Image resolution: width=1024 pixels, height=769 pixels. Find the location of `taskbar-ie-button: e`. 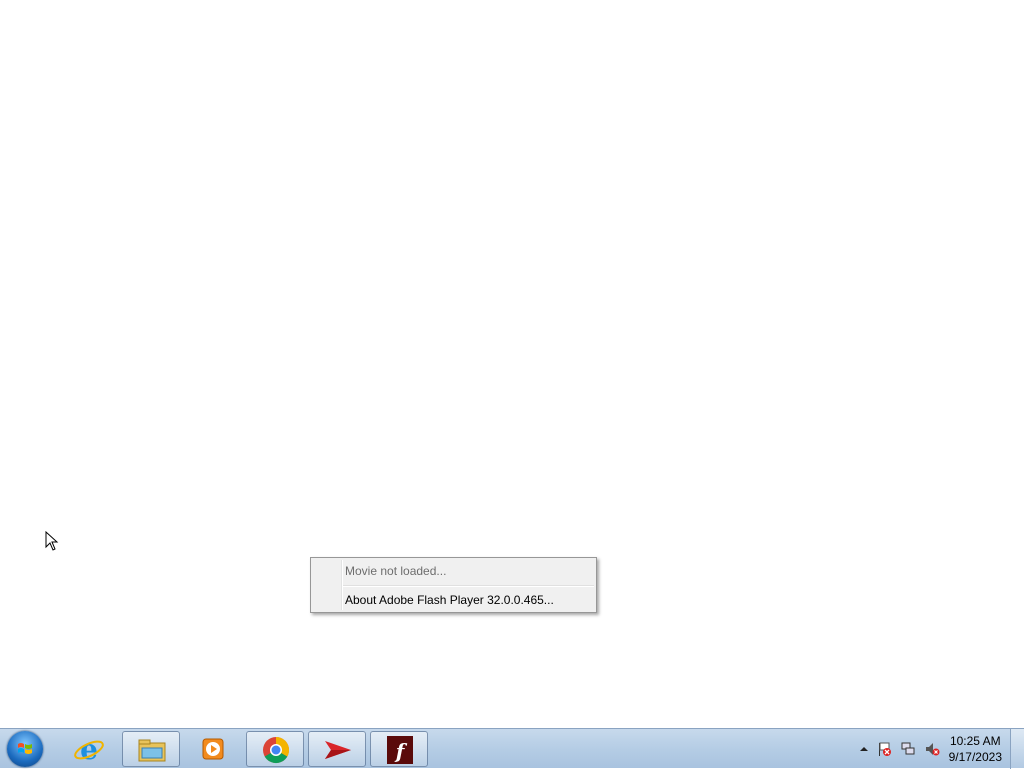

taskbar-ie-button: e is located at coordinates (89, 749).